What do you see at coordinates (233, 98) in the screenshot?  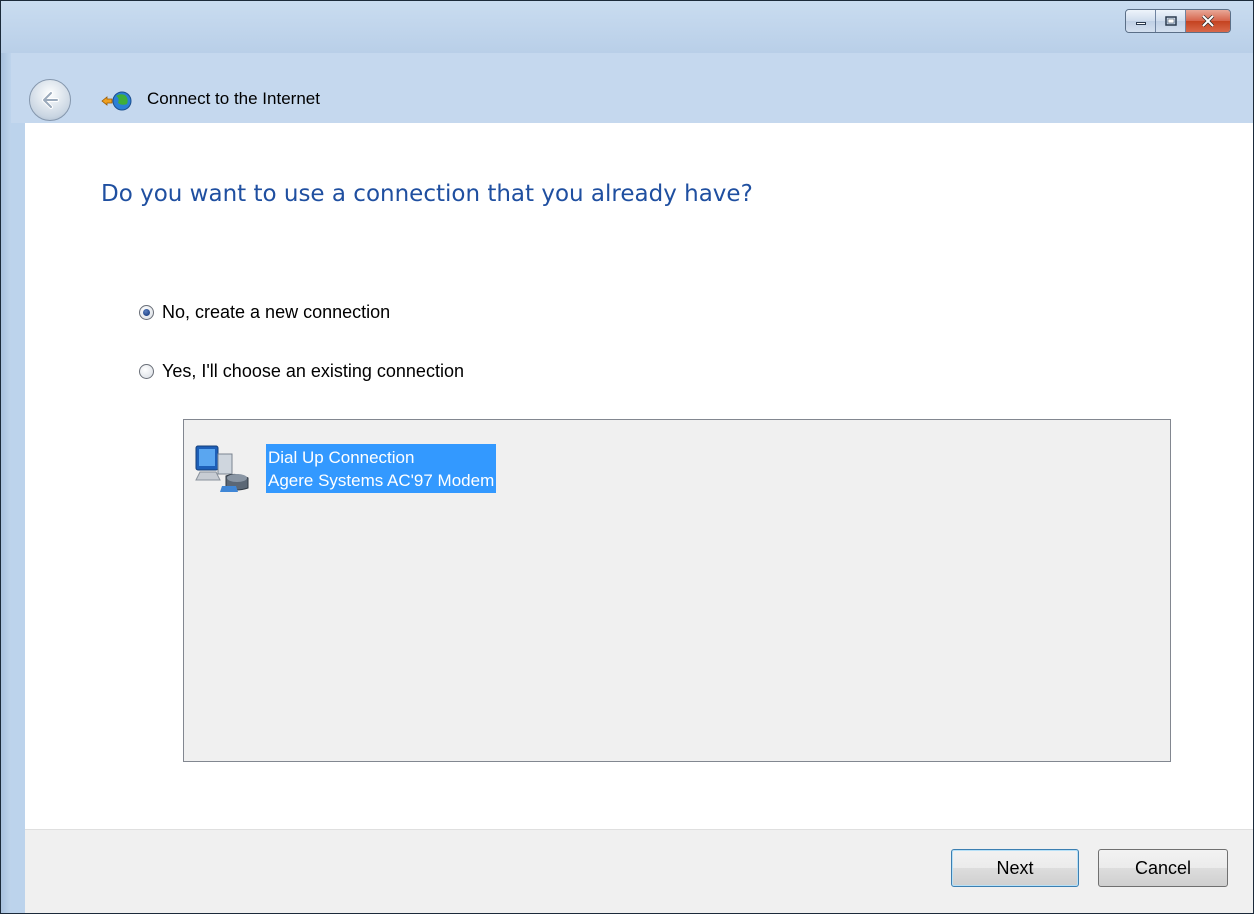 I see `window-title: Connect to the Internet` at bounding box center [233, 98].